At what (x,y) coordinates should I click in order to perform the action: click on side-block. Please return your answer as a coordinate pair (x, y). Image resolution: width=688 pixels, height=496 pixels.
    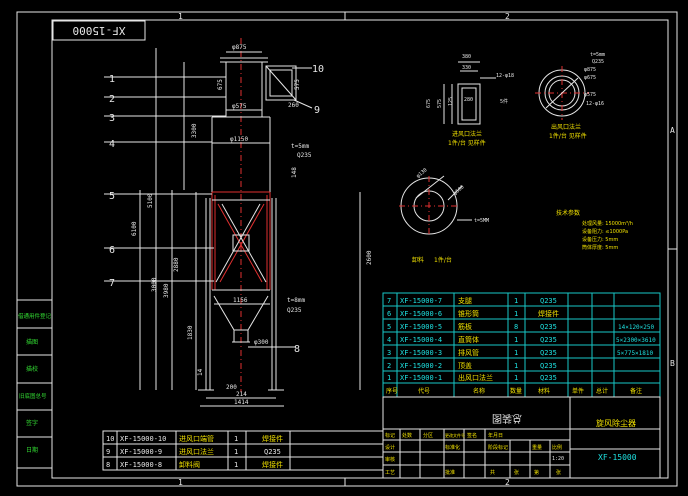
    Looking at the image, I should click on (34, 384).